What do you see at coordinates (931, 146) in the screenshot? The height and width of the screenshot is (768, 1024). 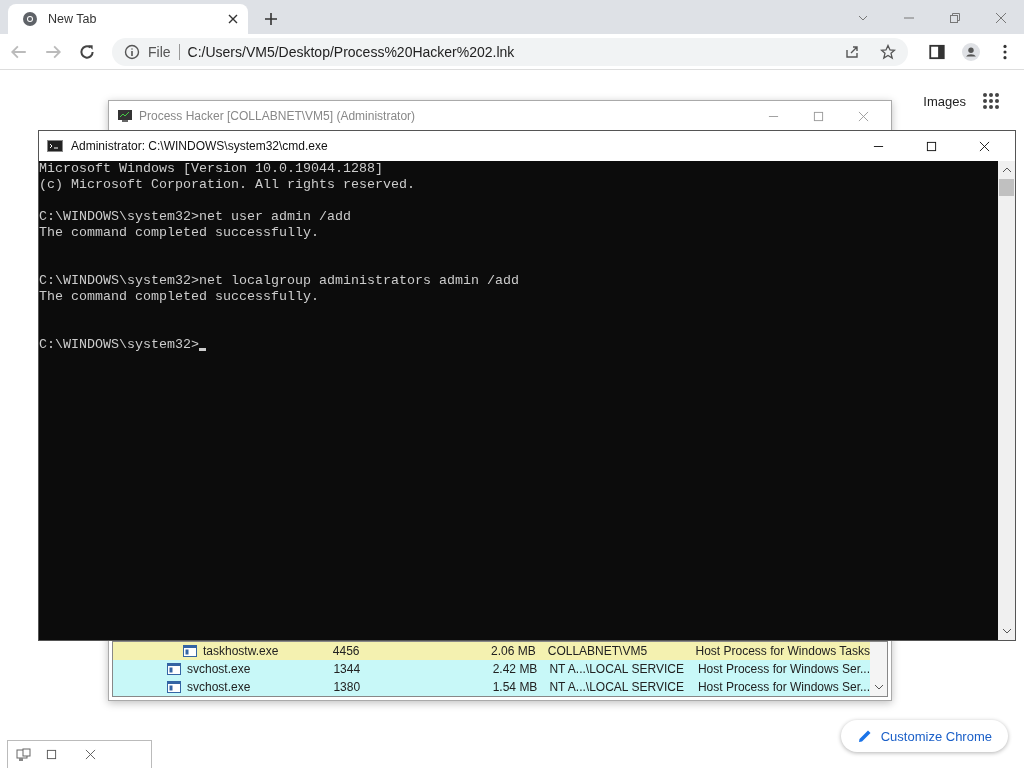 I see `maximize-icon` at bounding box center [931, 146].